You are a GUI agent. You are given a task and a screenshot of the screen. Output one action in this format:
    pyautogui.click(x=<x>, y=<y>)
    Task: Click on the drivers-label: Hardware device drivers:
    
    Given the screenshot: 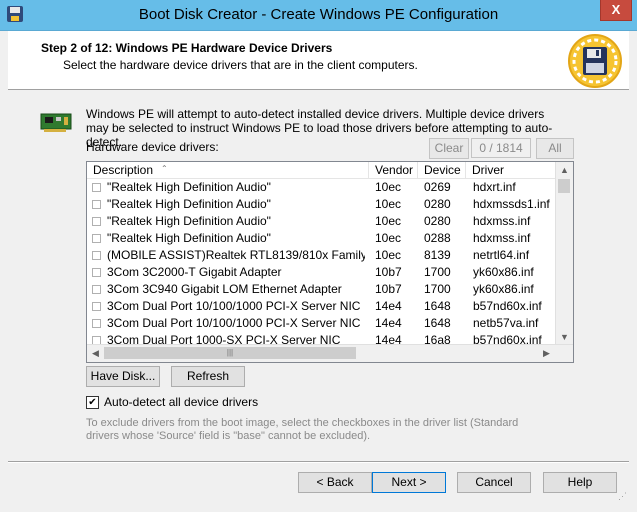 What is the action you would take?
    pyautogui.click(x=152, y=147)
    